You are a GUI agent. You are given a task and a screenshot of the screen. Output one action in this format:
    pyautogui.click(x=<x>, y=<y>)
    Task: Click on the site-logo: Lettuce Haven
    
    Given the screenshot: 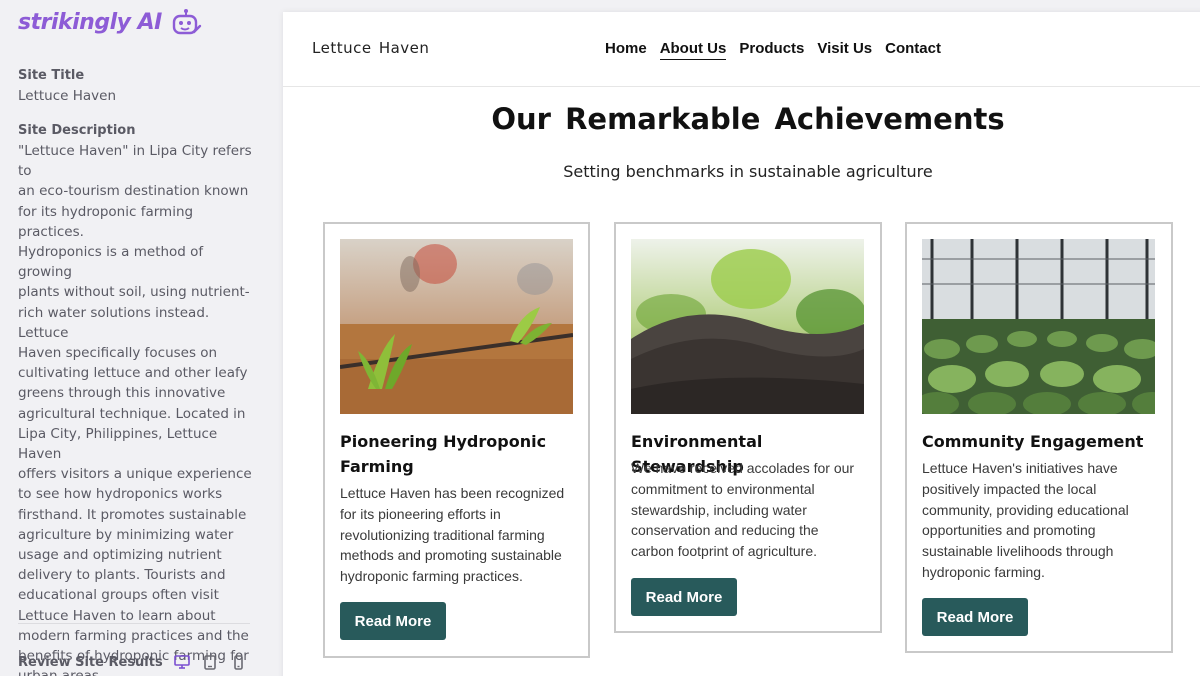 What is the action you would take?
    pyautogui.click(x=370, y=48)
    